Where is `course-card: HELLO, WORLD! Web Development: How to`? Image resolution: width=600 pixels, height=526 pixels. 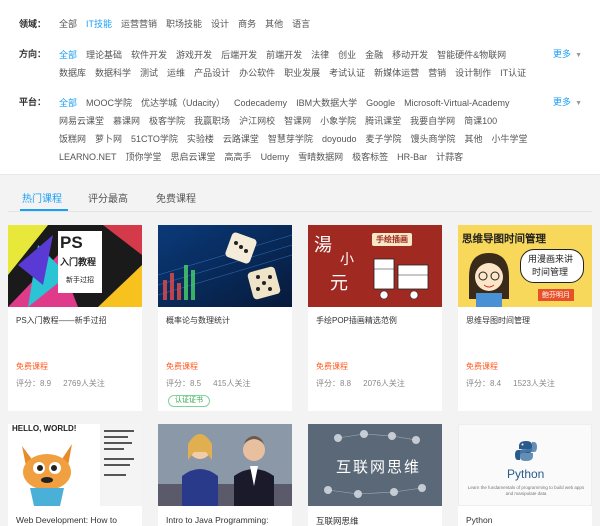 course-card: HELLO, WORLD! Web Development: How to is located at coordinates (75, 475).